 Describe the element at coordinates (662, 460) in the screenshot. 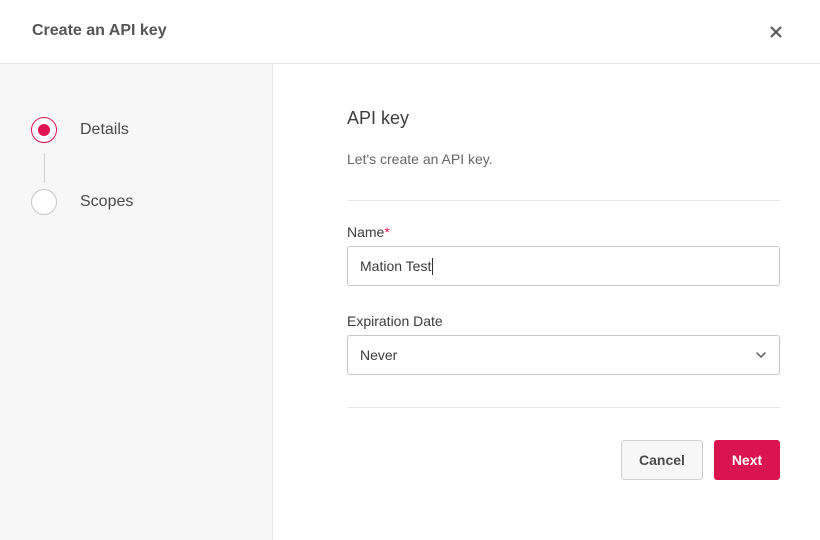

I see `cancel-button: Cancel` at that location.